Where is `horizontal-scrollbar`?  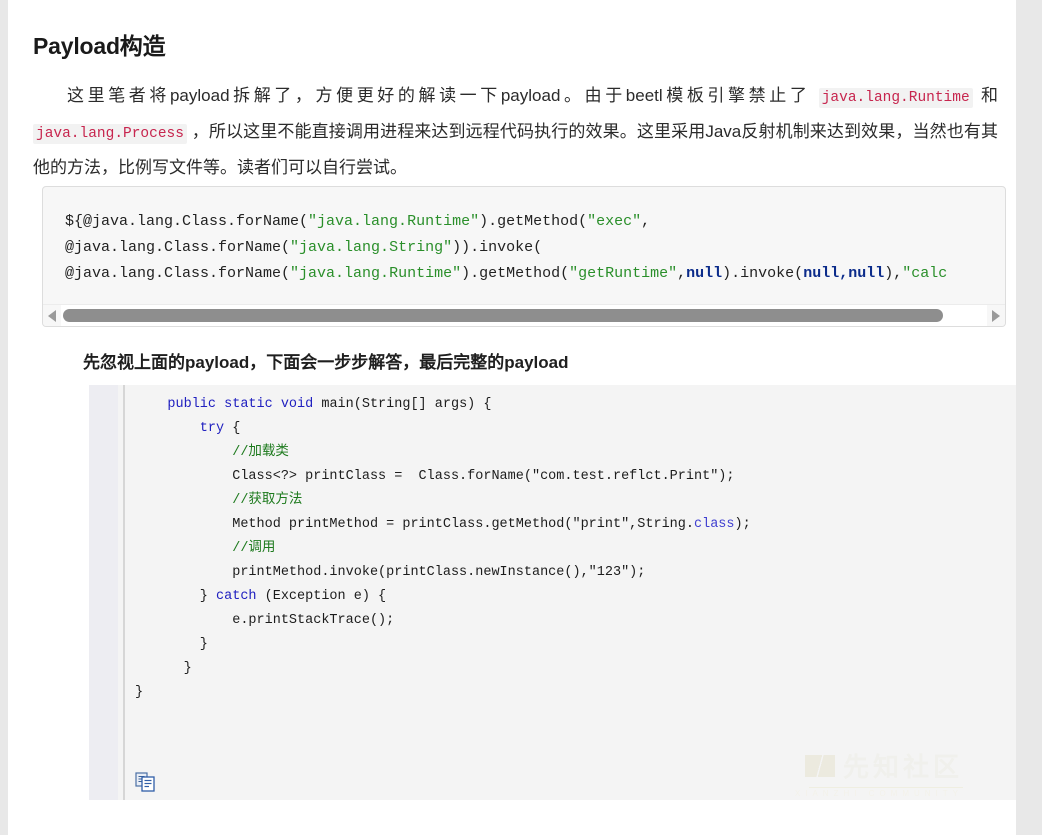
horizontal-scrollbar is located at coordinates (524, 315).